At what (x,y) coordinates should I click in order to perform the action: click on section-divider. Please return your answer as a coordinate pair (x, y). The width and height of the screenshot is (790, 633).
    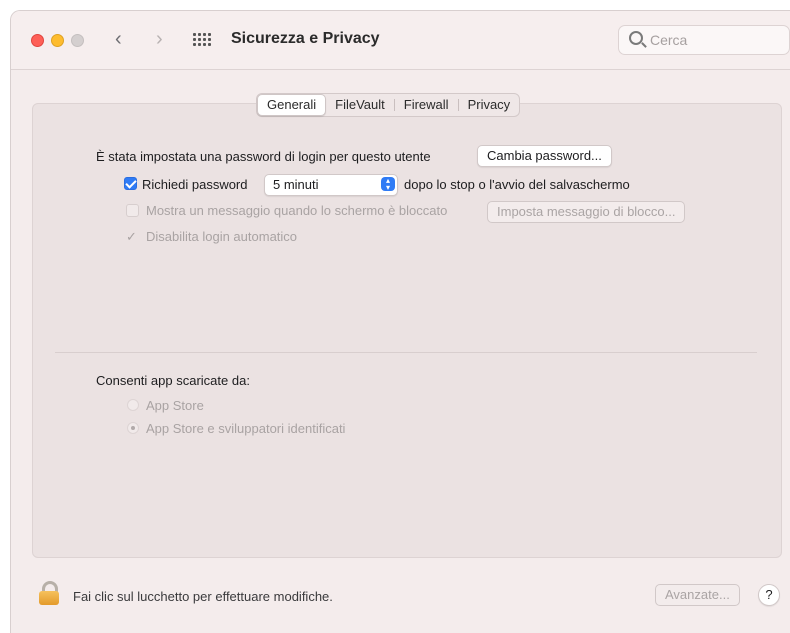
    Looking at the image, I should click on (406, 352).